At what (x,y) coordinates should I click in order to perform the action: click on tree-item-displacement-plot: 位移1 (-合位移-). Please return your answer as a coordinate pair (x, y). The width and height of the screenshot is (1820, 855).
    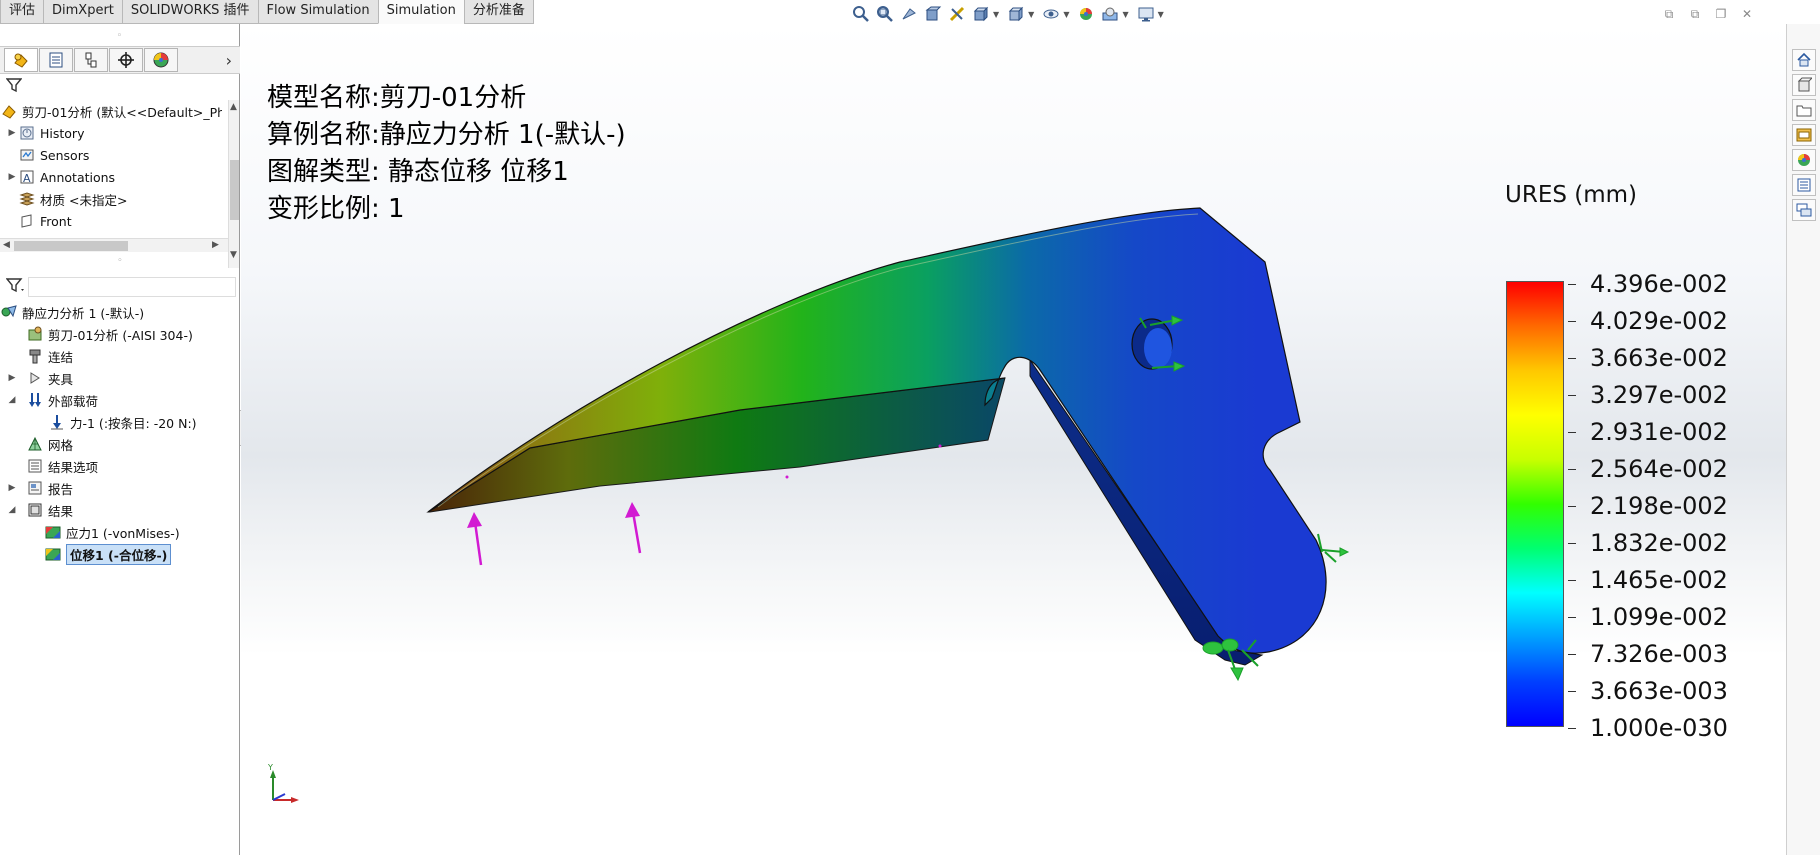
    Looking at the image, I should click on (120, 554).